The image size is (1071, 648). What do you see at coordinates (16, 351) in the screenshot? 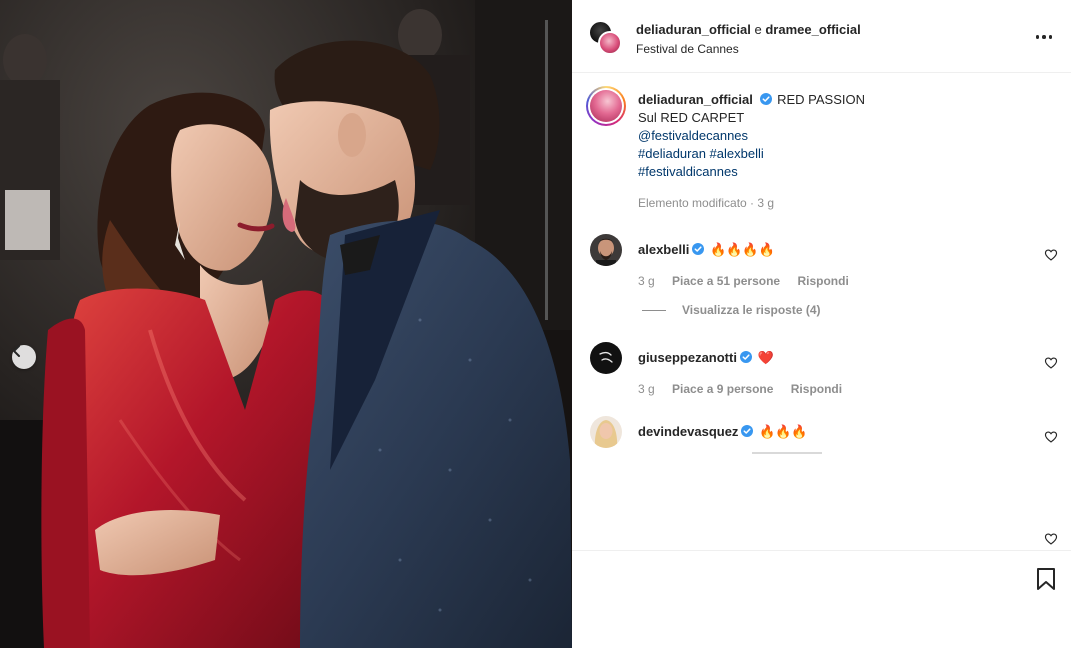
I see `chevron-left-icon` at bounding box center [16, 351].